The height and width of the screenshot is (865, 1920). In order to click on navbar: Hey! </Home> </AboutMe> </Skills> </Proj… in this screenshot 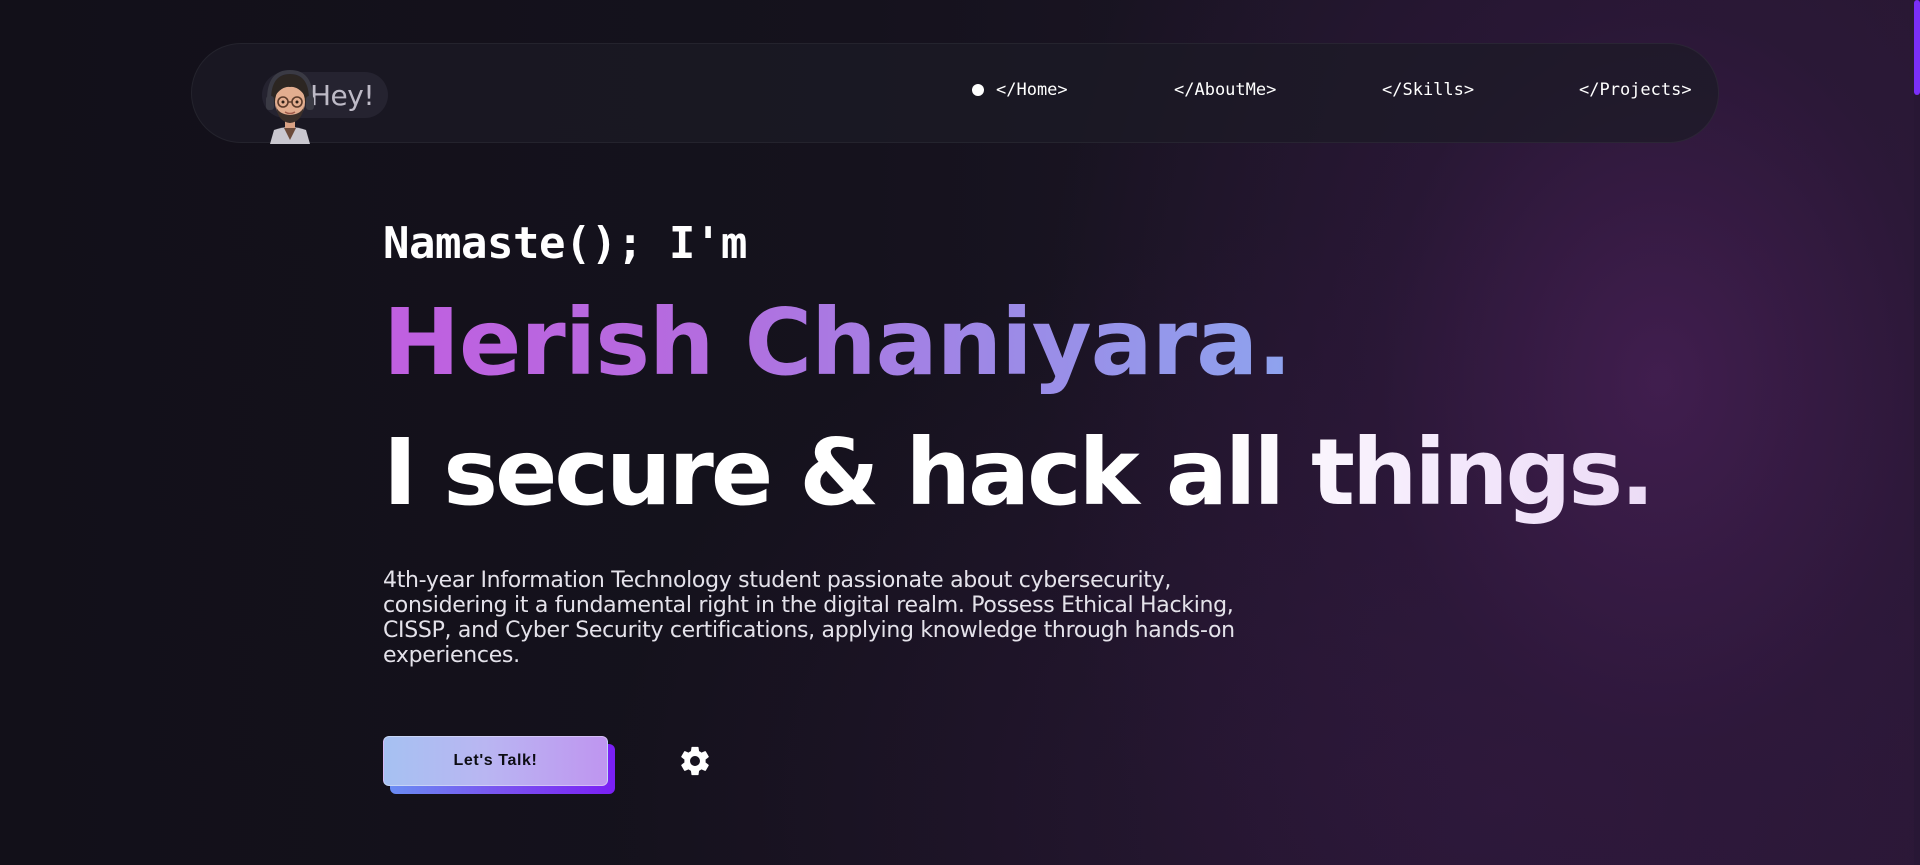, I will do `click(955, 93)`.